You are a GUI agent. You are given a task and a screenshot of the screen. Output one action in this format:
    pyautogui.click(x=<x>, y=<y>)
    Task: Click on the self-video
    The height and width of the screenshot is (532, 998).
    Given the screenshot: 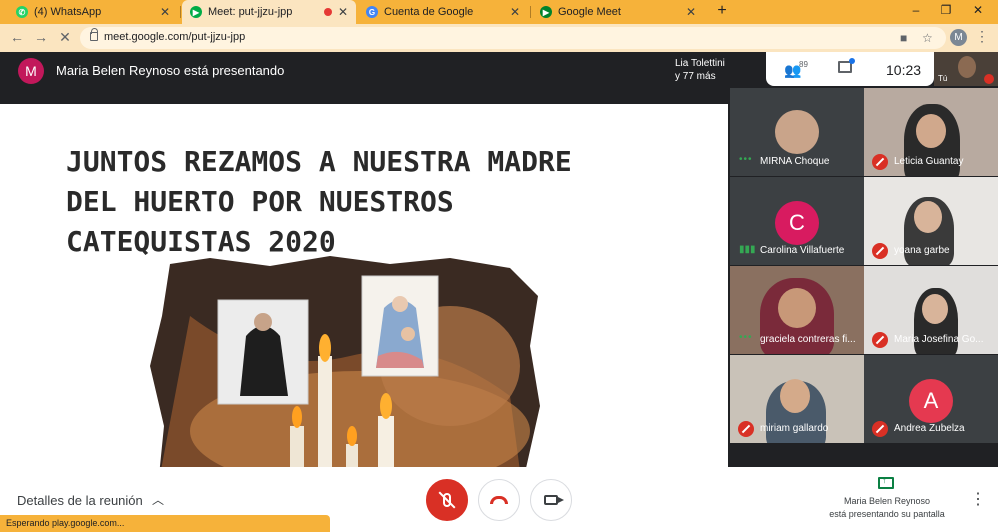 What is the action you would take?
    pyautogui.click(x=967, y=67)
    